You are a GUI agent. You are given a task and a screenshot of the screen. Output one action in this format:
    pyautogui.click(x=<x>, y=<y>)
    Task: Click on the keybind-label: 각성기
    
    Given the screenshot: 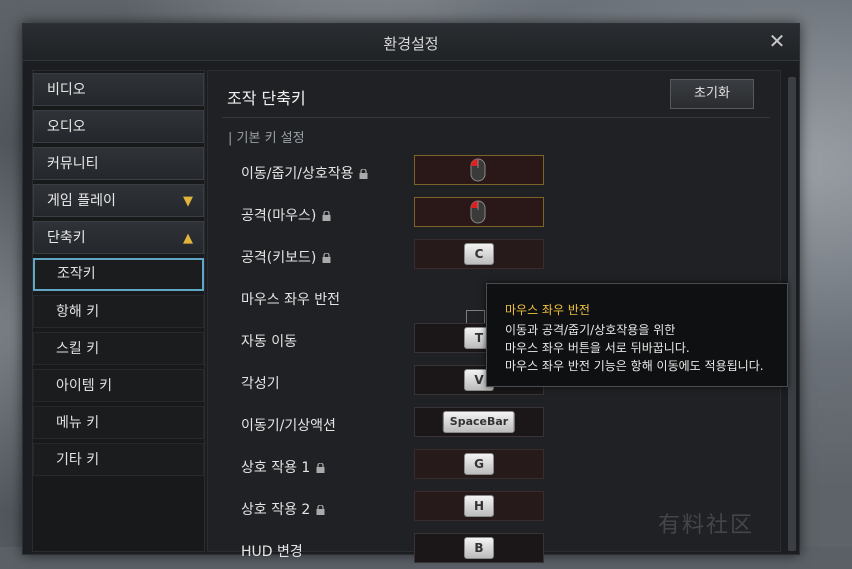 What is the action you would take?
    pyautogui.click(x=260, y=384)
    